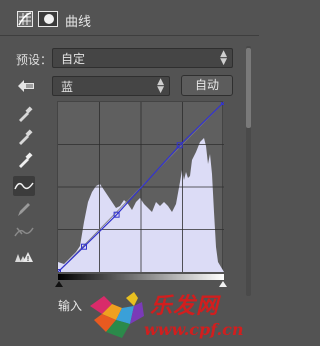 The height and width of the screenshot is (346, 320). What do you see at coordinates (24, 160) in the screenshot?
I see `white-point-eyedropper-icon` at bounding box center [24, 160].